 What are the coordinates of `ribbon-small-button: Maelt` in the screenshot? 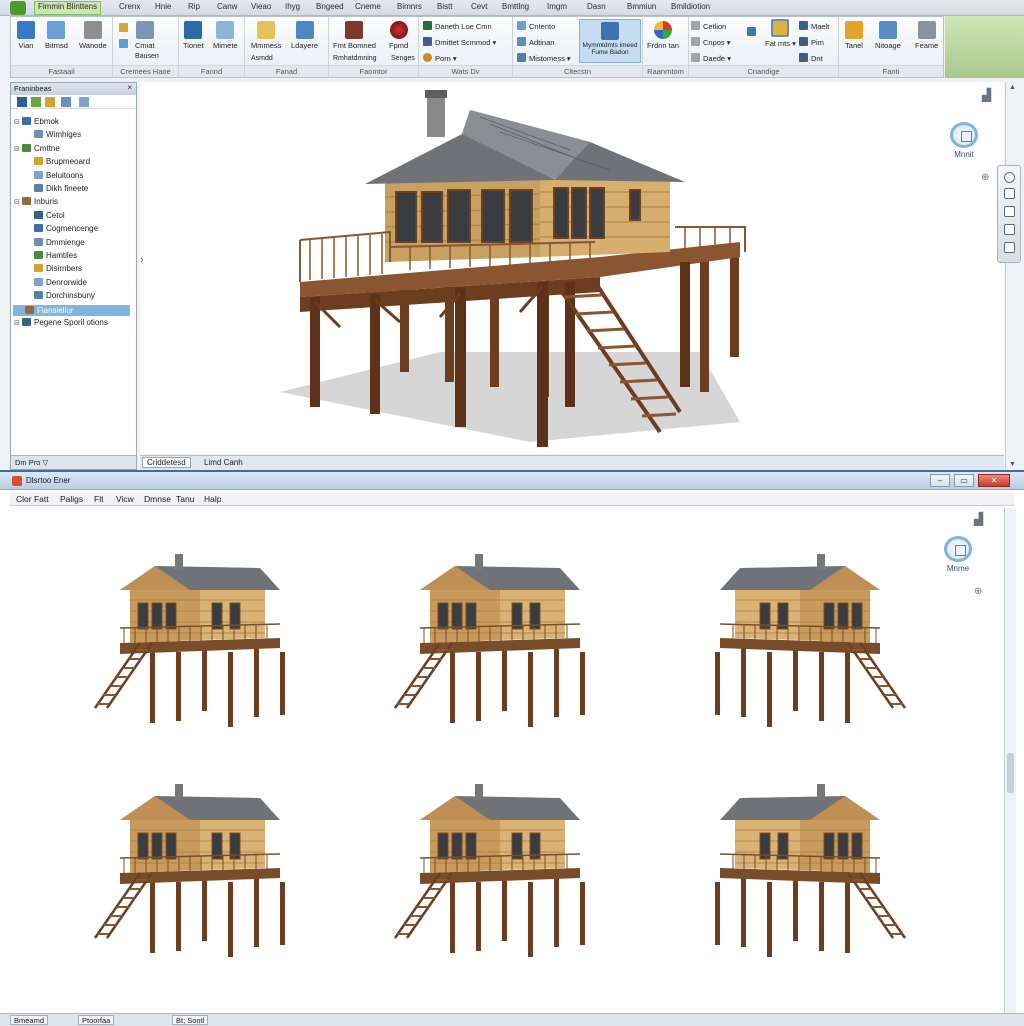 It's located at (814, 26).